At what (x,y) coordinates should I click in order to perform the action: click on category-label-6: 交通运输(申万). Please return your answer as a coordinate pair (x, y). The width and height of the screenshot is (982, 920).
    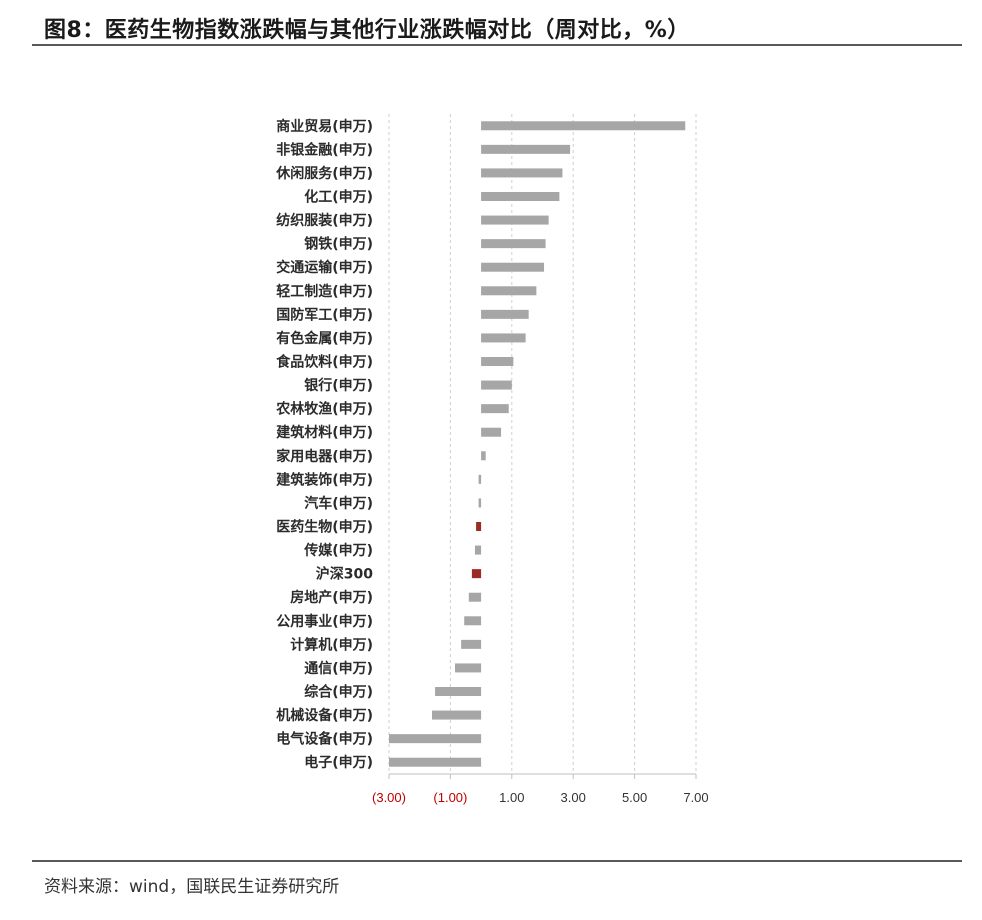
    Looking at the image, I should click on (324, 267).